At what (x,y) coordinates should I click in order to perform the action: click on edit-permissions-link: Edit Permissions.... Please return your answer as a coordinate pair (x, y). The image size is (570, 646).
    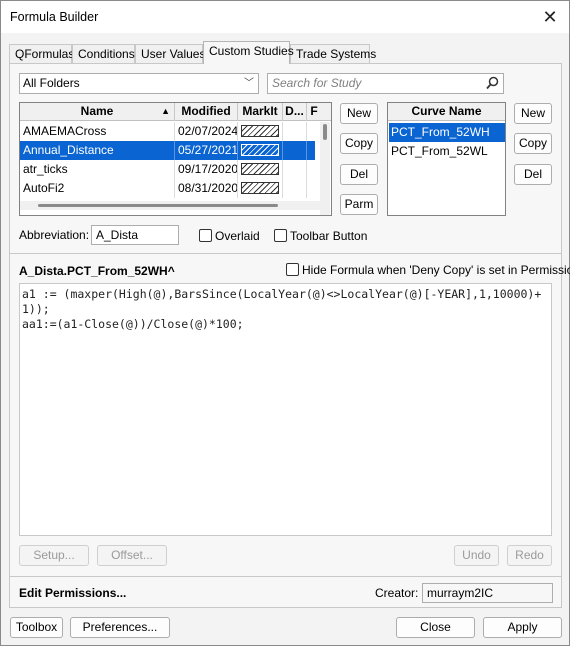
    Looking at the image, I should click on (72, 593).